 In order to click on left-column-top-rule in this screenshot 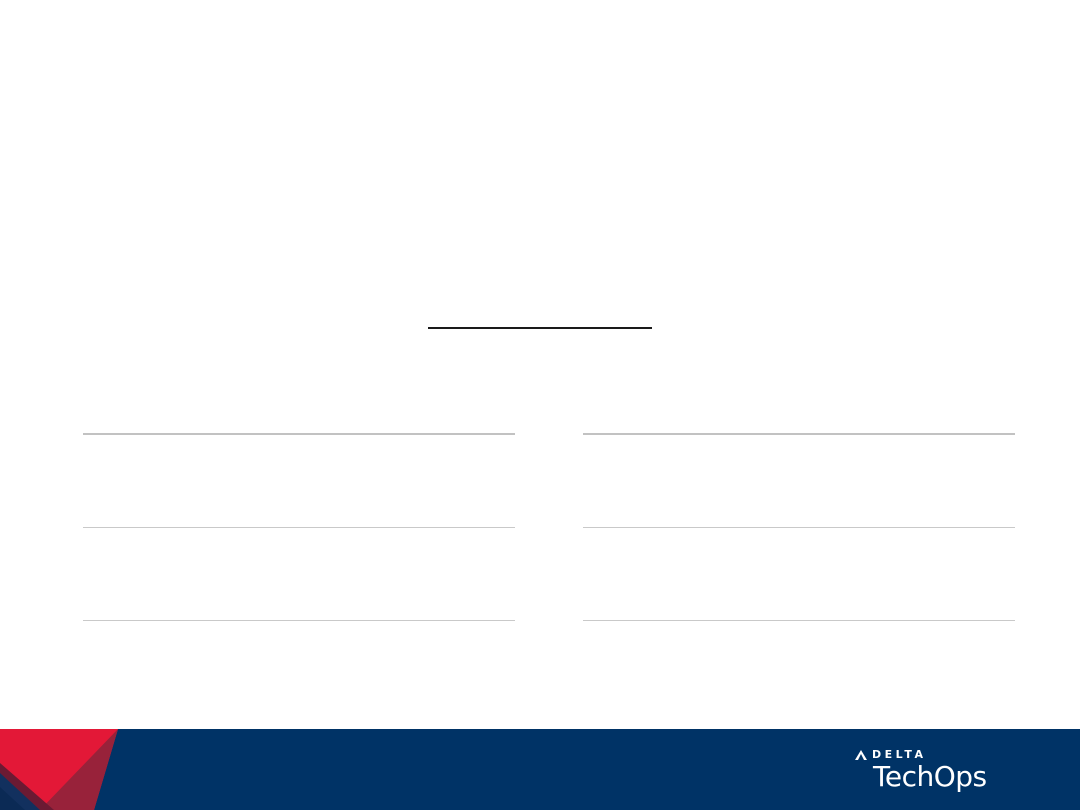, I will do `click(299, 434)`.